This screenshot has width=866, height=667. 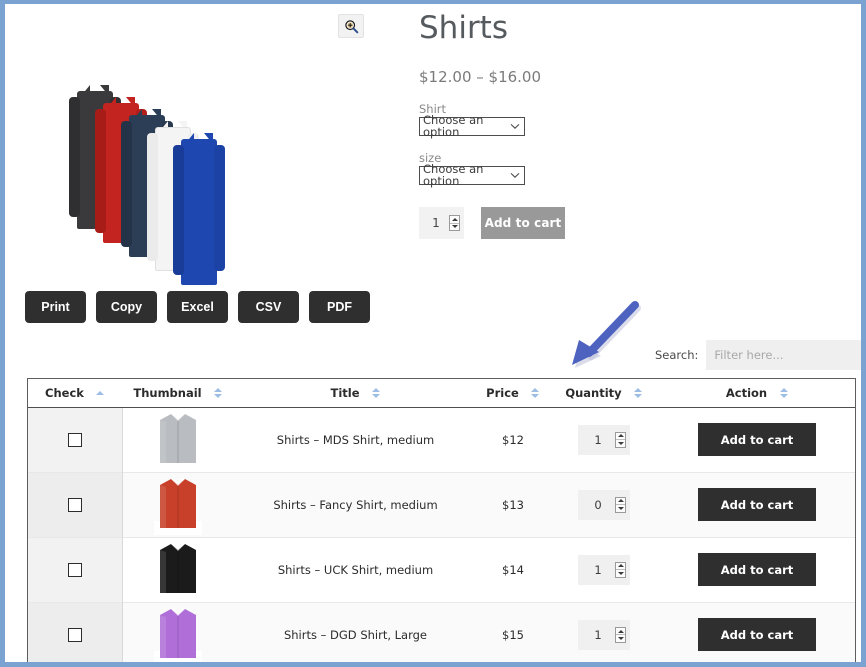 What do you see at coordinates (355, 504) in the screenshot?
I see `product-title-text: Shirts – Fancy Shirt, medium` at bounding box center [355, 504].